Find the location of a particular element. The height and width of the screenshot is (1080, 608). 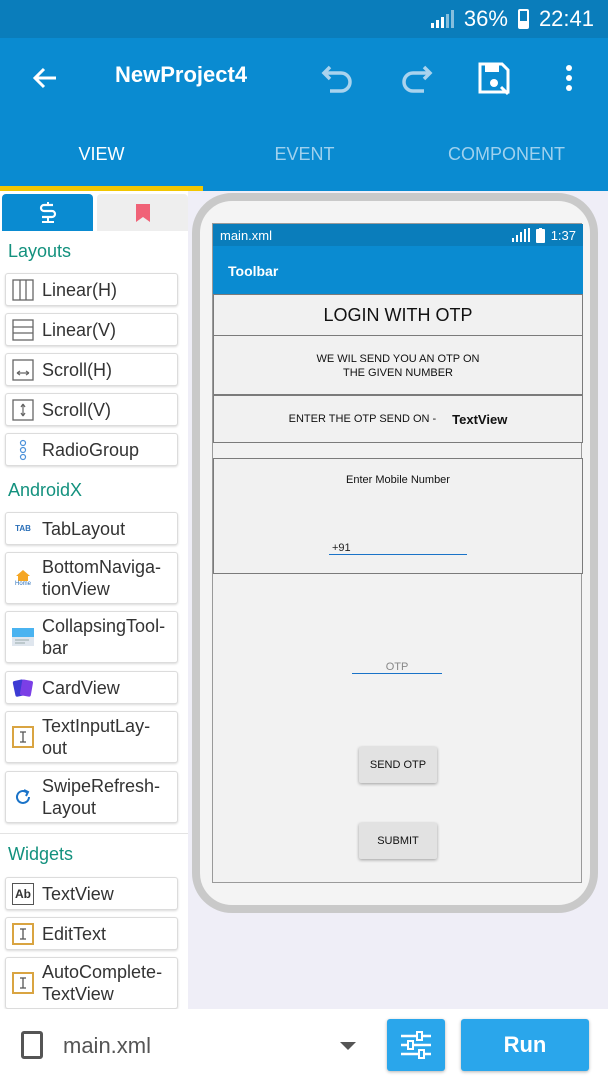

tab-view: VIEW is located at coordinates (101, 154).